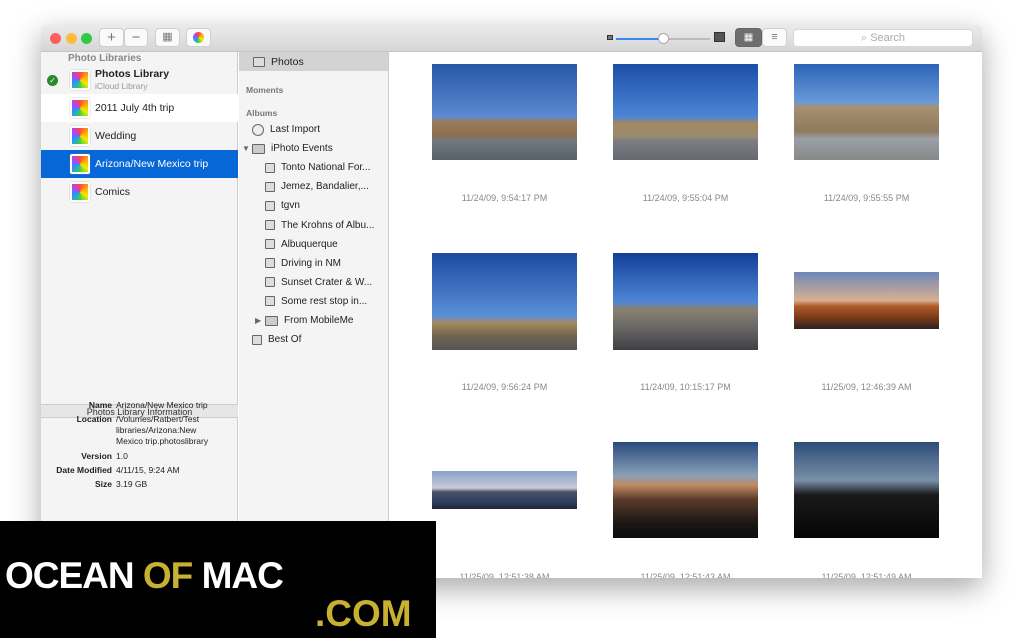 The image size is (1024, 638). I want to click on photo-date: 11/24/09, 9:55:55 PM, so click(866, 198).